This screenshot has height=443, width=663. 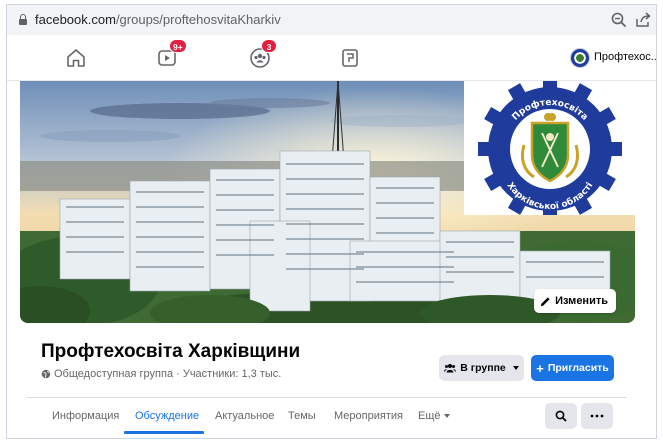 What do you see at coordinates (164, 432) in the screenshot?
I see `active-tab-indicator` at bounding box center [164, 432].